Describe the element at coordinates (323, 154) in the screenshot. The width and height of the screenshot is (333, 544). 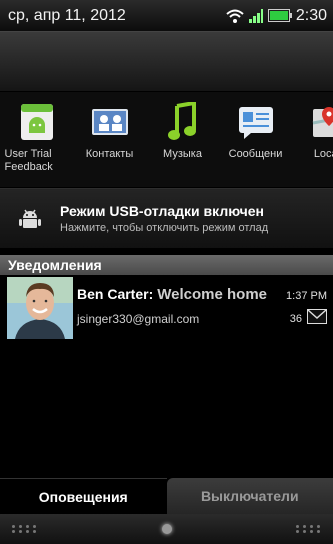
I see `app-label: Locati` at that location.